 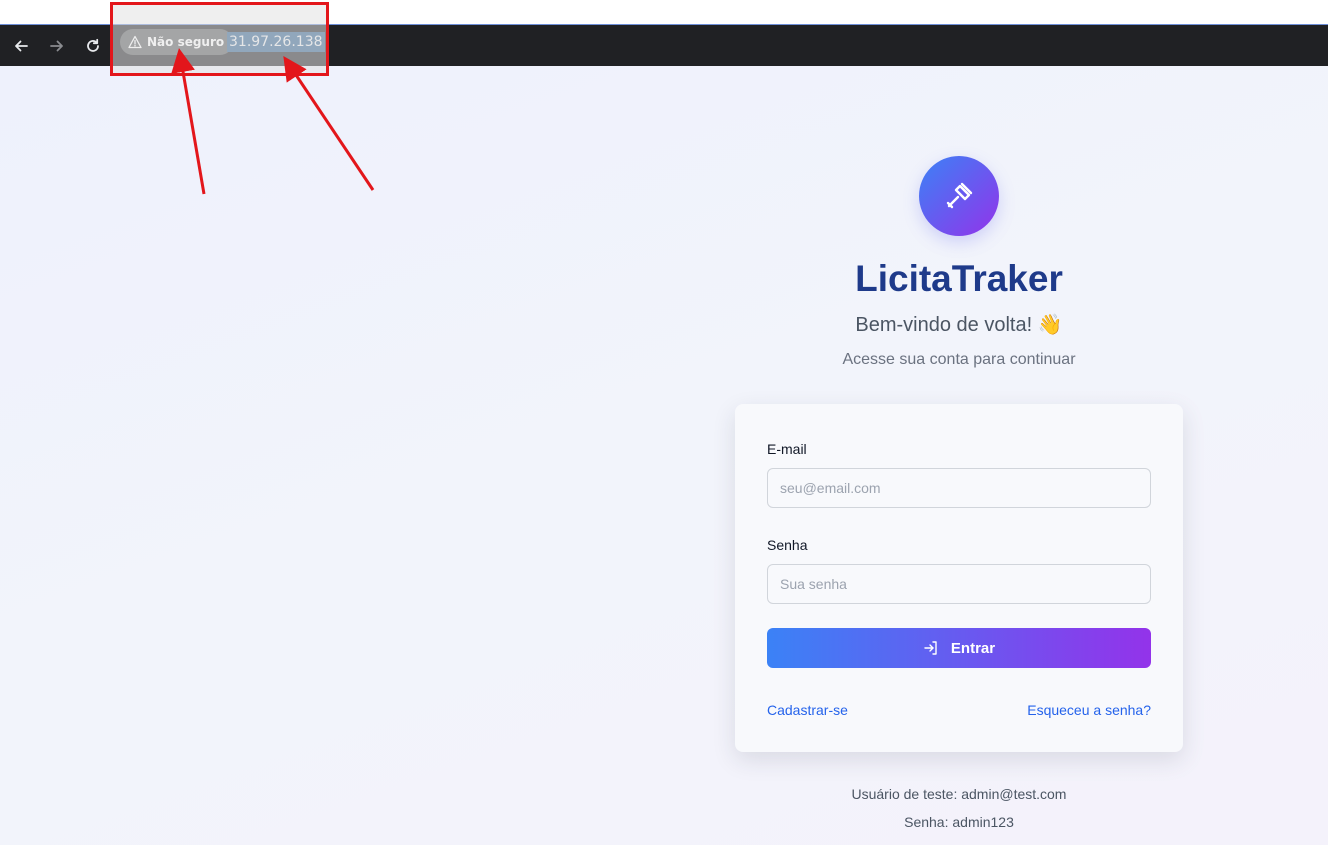 I want to click on gavel-icon, so click(x=959, y=195).